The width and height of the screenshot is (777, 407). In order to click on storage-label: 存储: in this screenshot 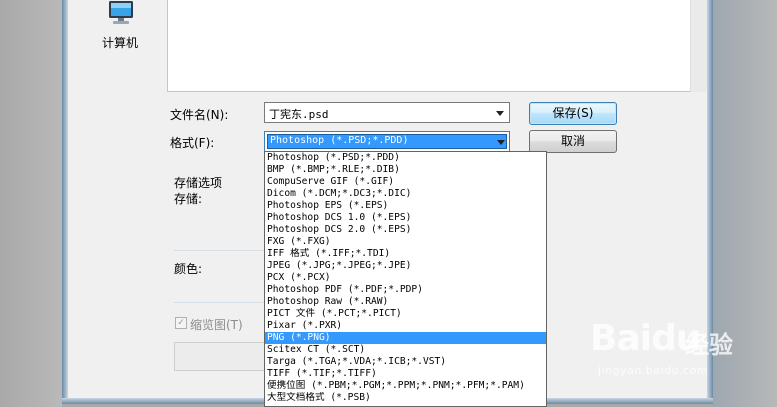, I will do `click(188, 199)`.